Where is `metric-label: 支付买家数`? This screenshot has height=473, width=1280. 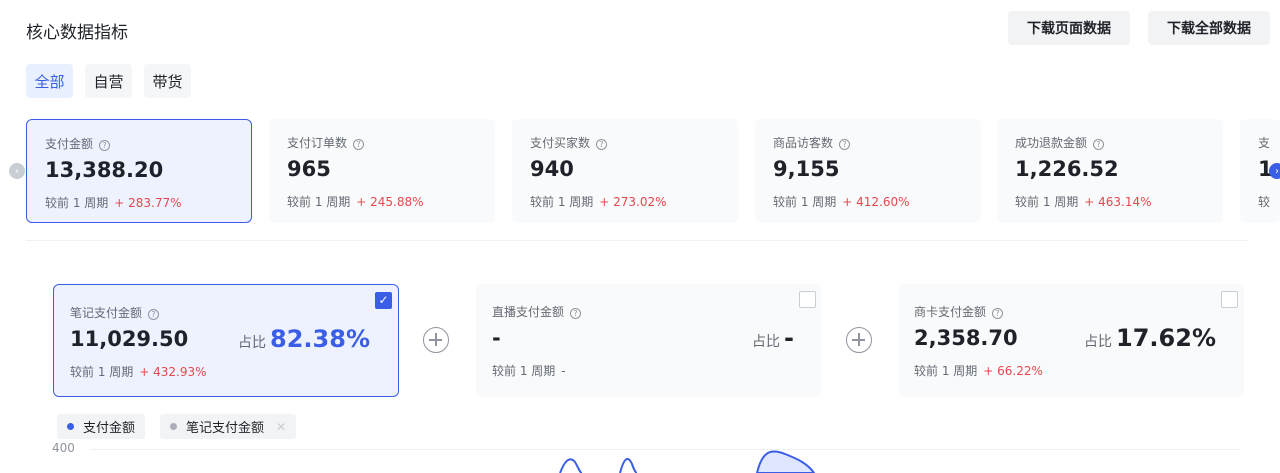
metric-label: 支付买家数 is located at coordinates (560, 143).